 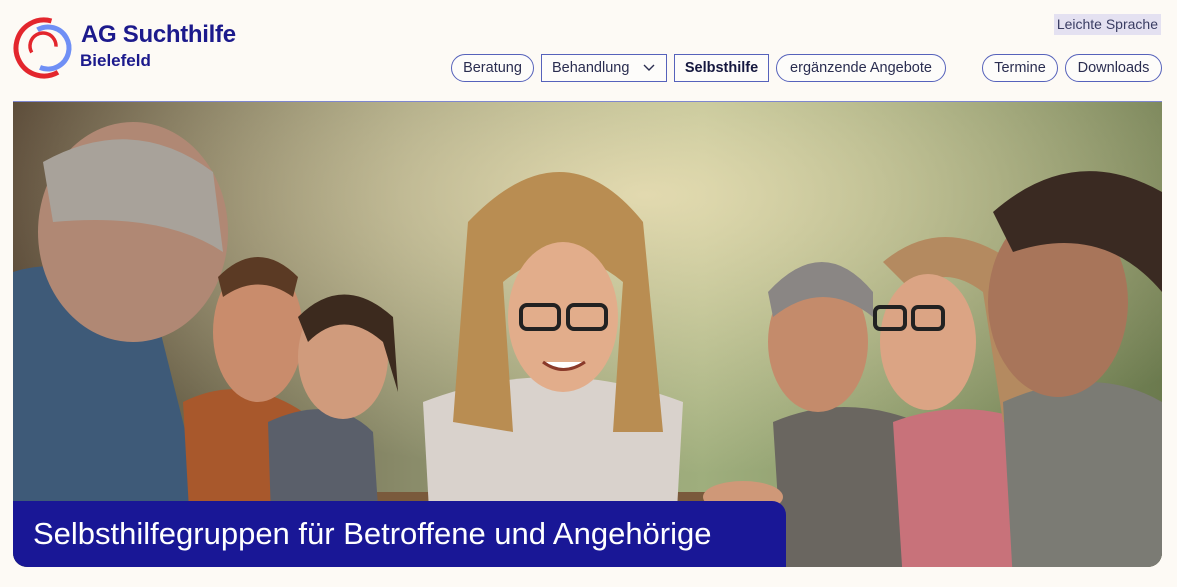 I want to click on logo-rings-icon, so click(x=44, y=48).